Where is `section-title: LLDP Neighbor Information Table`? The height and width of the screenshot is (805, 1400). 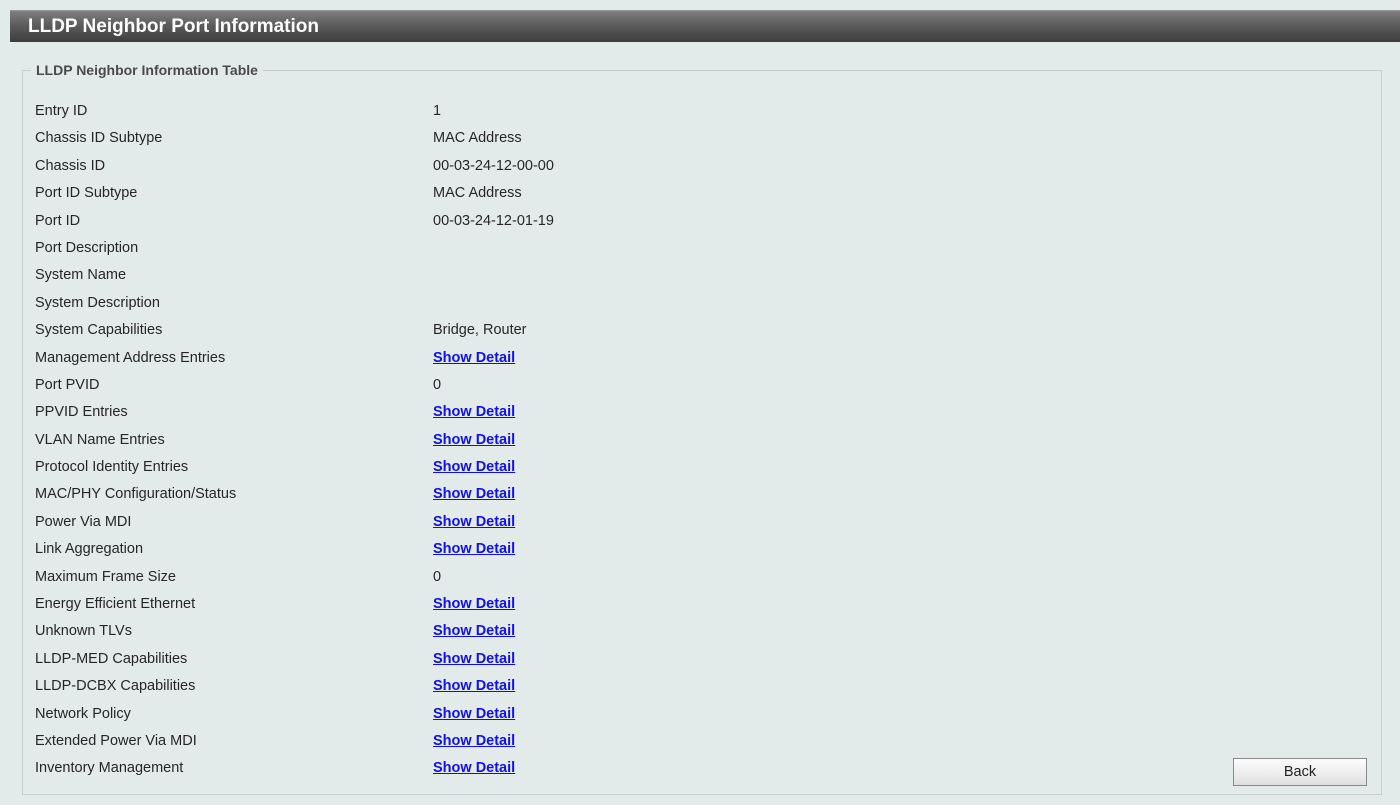
section-title: LLDP Neighbor Information Table is located at coordinates (147, 70).